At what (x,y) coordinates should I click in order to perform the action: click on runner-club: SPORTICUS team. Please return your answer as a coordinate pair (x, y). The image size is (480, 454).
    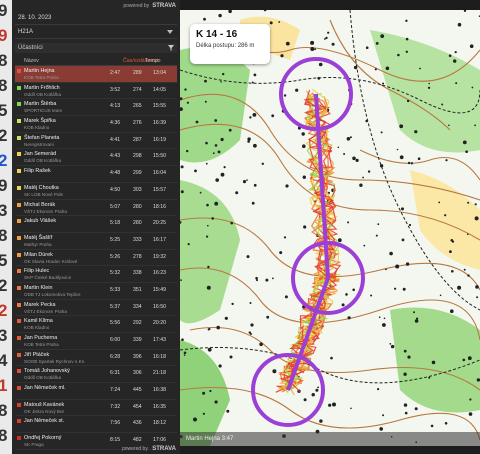
    Looking at the image, I should click on (43, 111).